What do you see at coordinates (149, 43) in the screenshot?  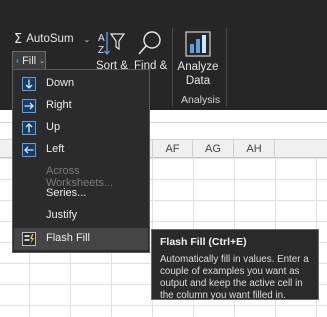 I see `search-icon` at bounding box center [149, 43].